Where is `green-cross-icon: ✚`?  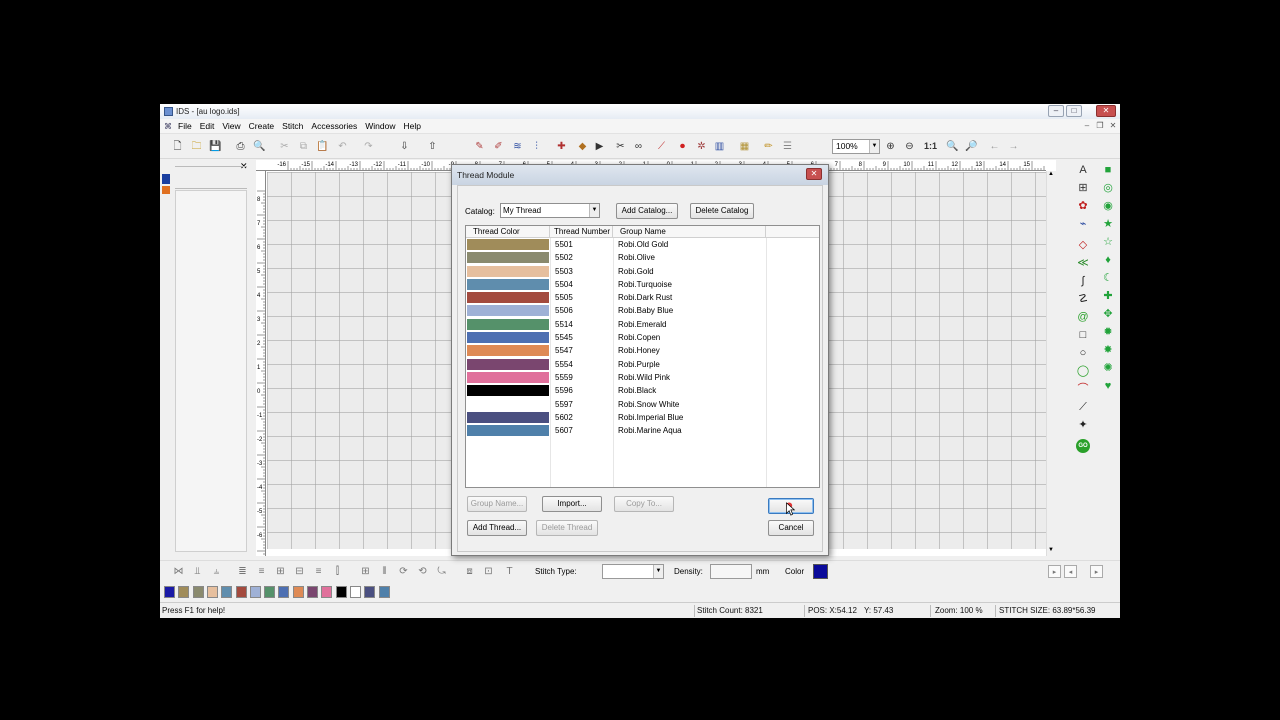 green-cross-icon: ✚ is located at coordinates (1108, 296).